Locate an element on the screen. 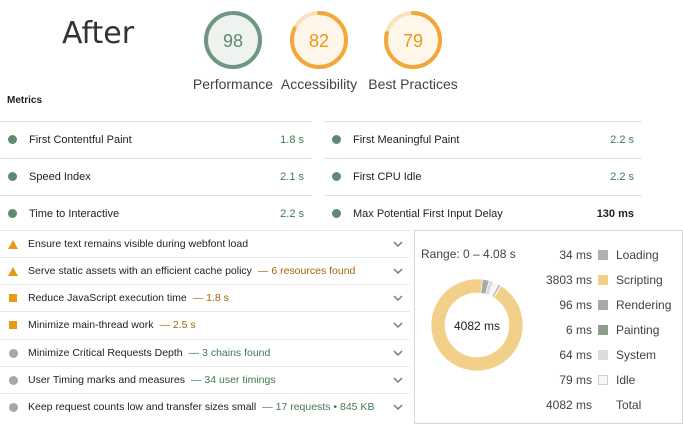 Image resolution: width=683 pixels, height=424 pixels. legend-category: Loading is located at coordinates (637, 255).